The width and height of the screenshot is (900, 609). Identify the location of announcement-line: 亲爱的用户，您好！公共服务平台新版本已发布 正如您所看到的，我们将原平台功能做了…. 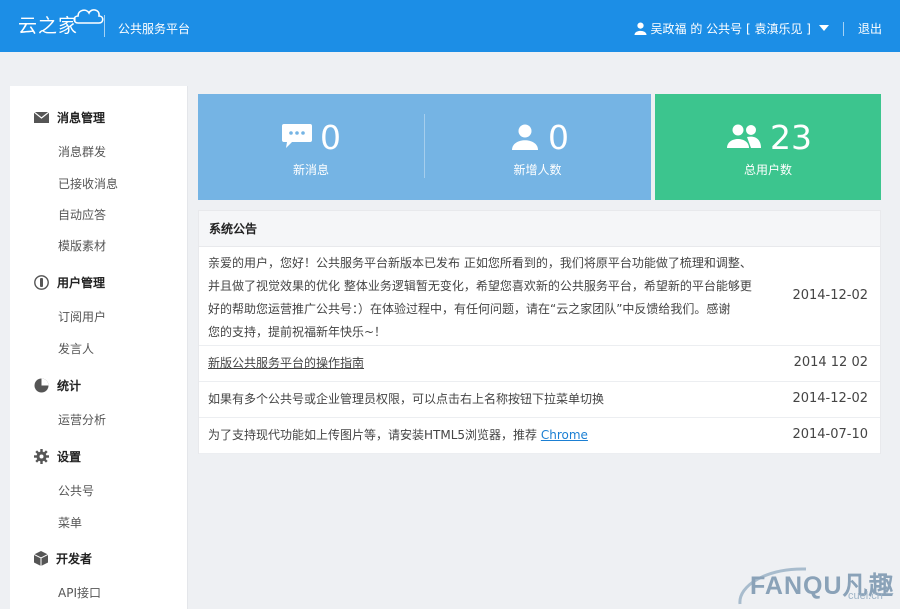
(480, 263).